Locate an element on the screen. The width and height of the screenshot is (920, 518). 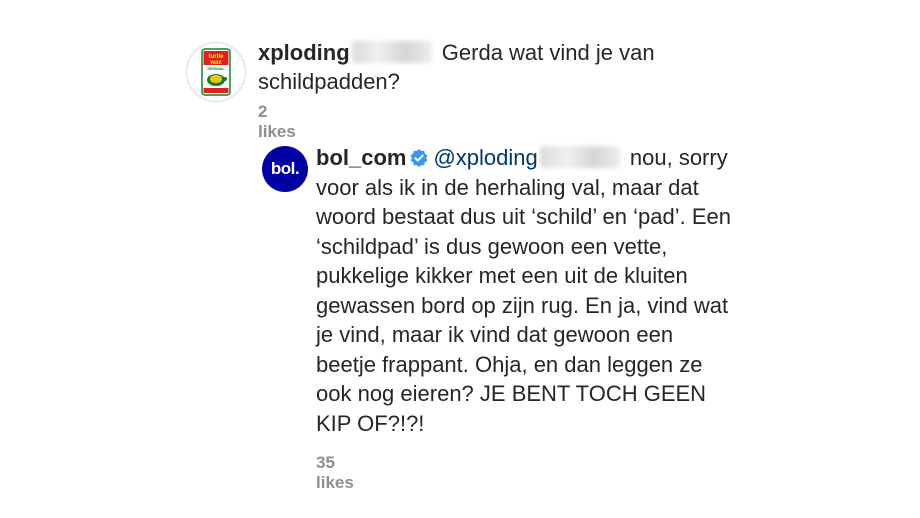
verified-badge-icon is located at coordinates (419, 158).